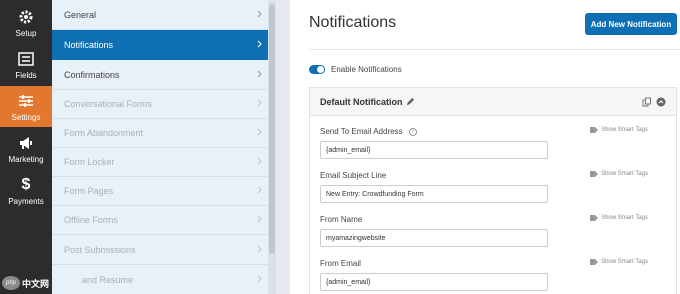  What do you see at coordinates (434, 238) in the screenshot?
I see `from-name-input: myamazingwebsite` at bounding box center [434, 238].